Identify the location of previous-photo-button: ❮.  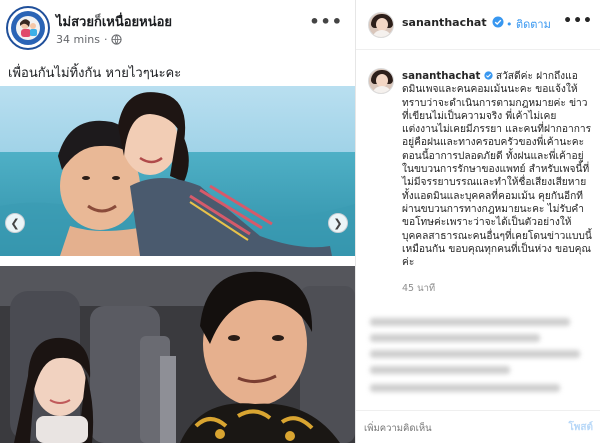
(15, 223).